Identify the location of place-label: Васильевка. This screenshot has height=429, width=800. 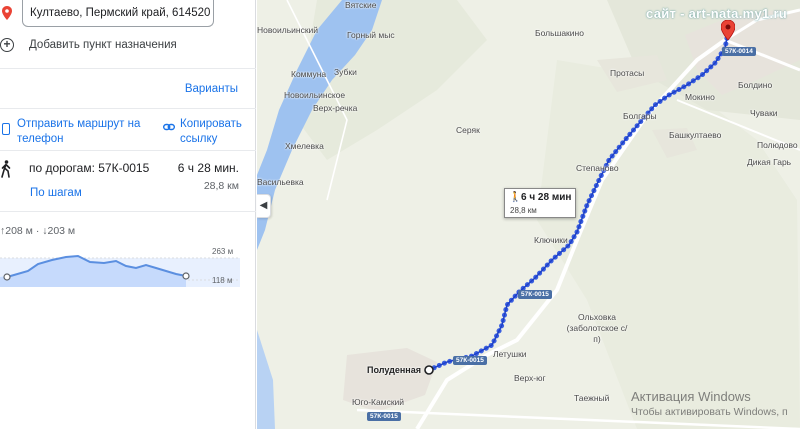
(280, 182).